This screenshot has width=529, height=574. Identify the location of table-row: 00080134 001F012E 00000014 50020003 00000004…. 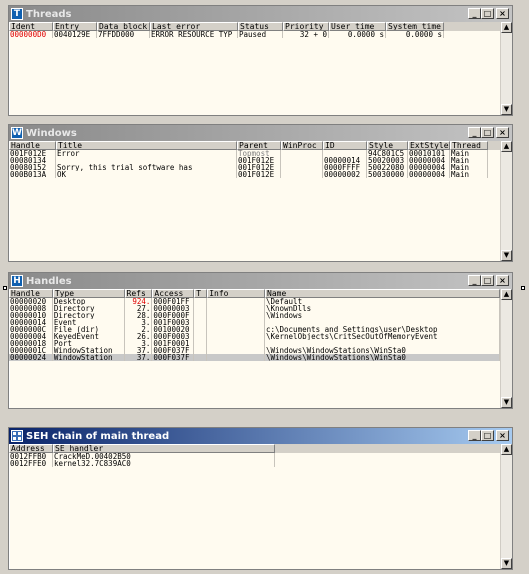
(254, 160).